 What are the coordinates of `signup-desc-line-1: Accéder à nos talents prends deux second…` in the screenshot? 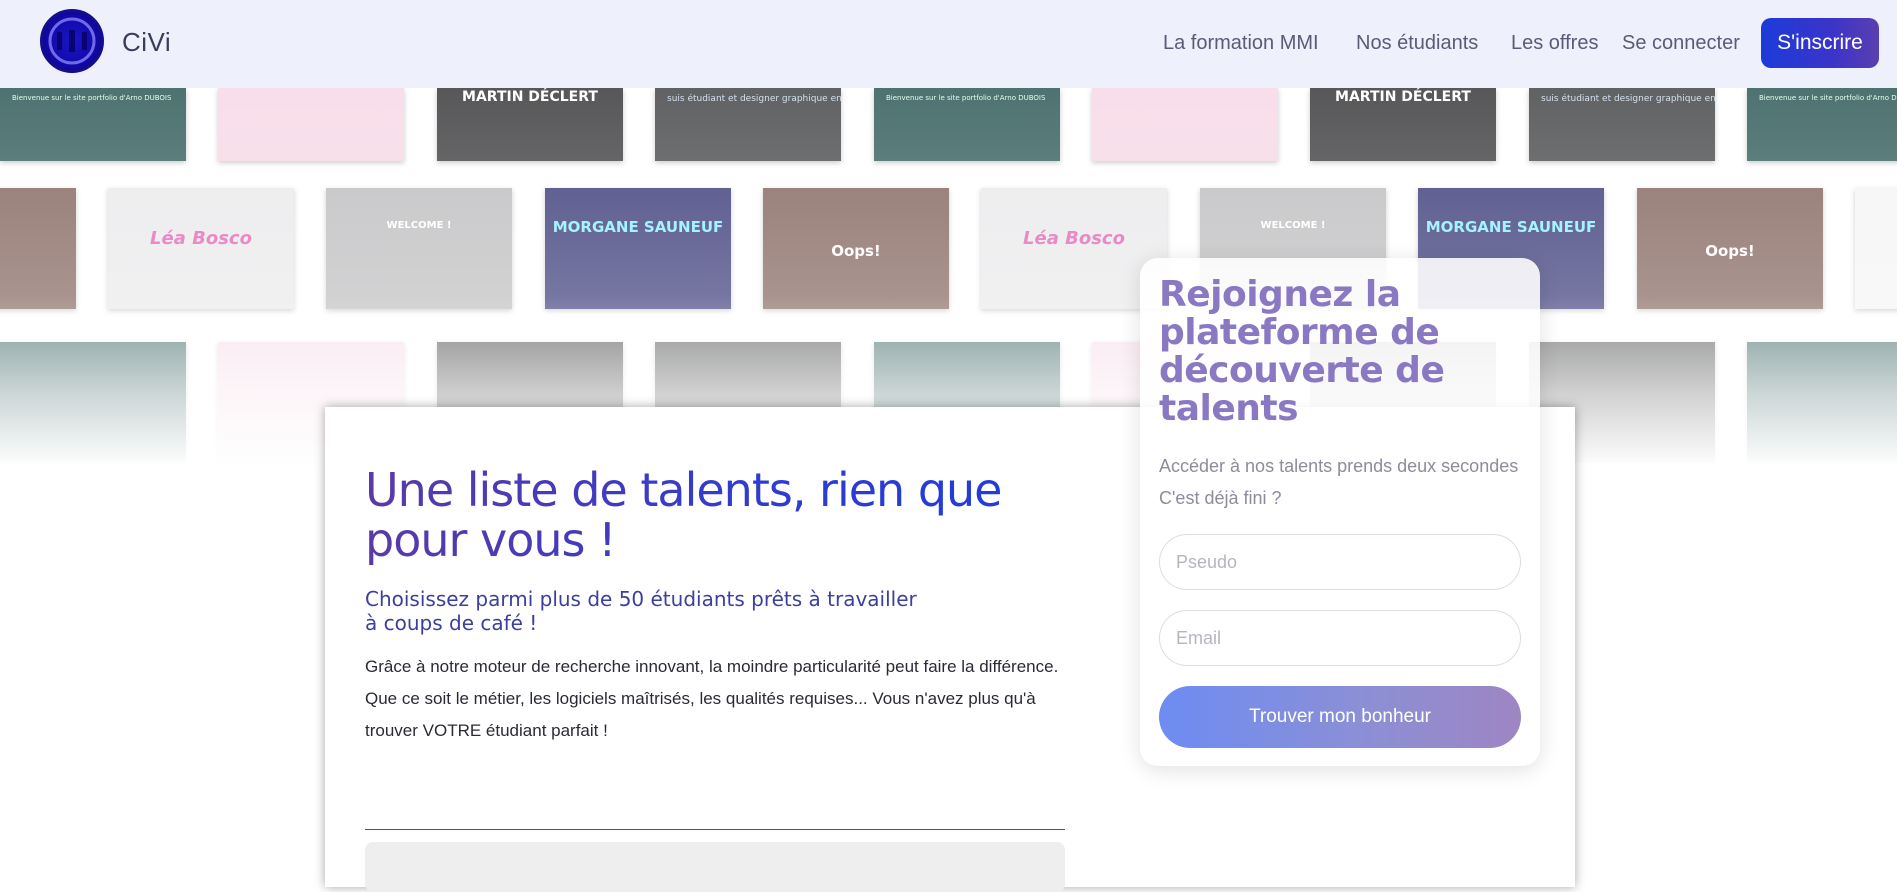 It's located at (1339, 466).